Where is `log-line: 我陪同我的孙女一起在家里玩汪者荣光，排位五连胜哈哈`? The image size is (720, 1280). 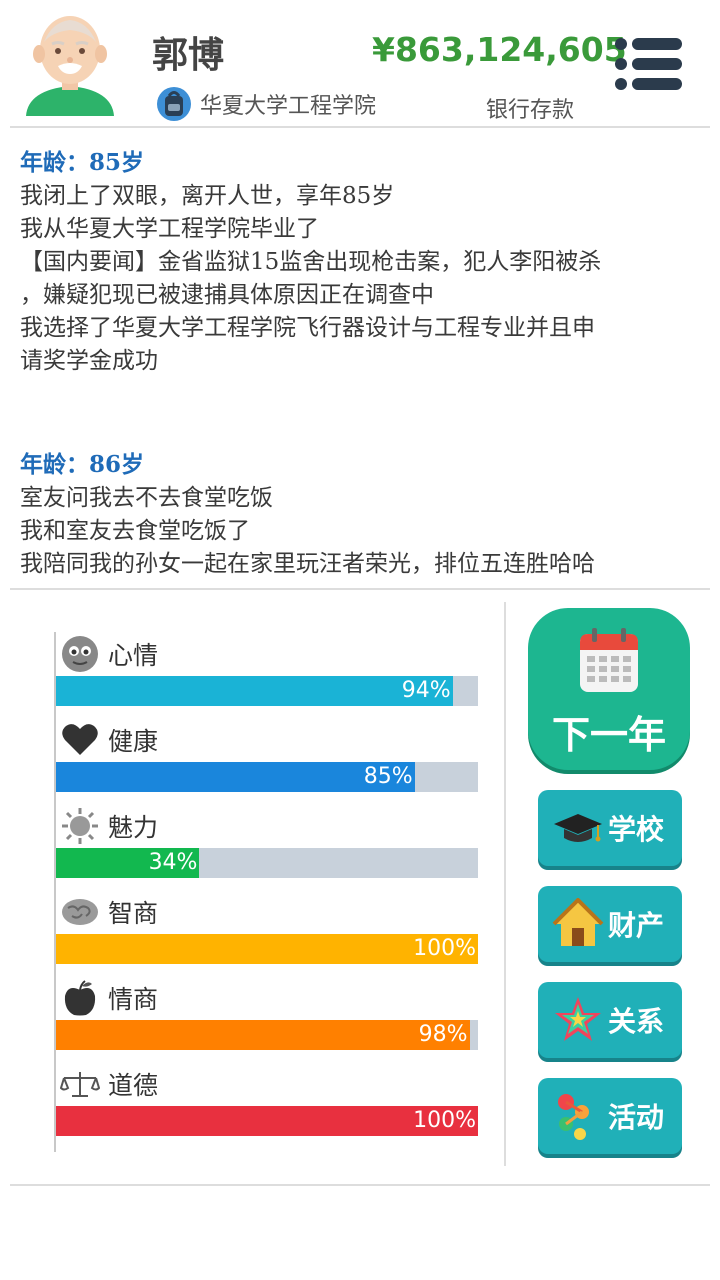
log-line: 我陪同我的孙女一起在家里玩汪者荣光，排位五连胜哈哈 is located at coordinates (307, 564).